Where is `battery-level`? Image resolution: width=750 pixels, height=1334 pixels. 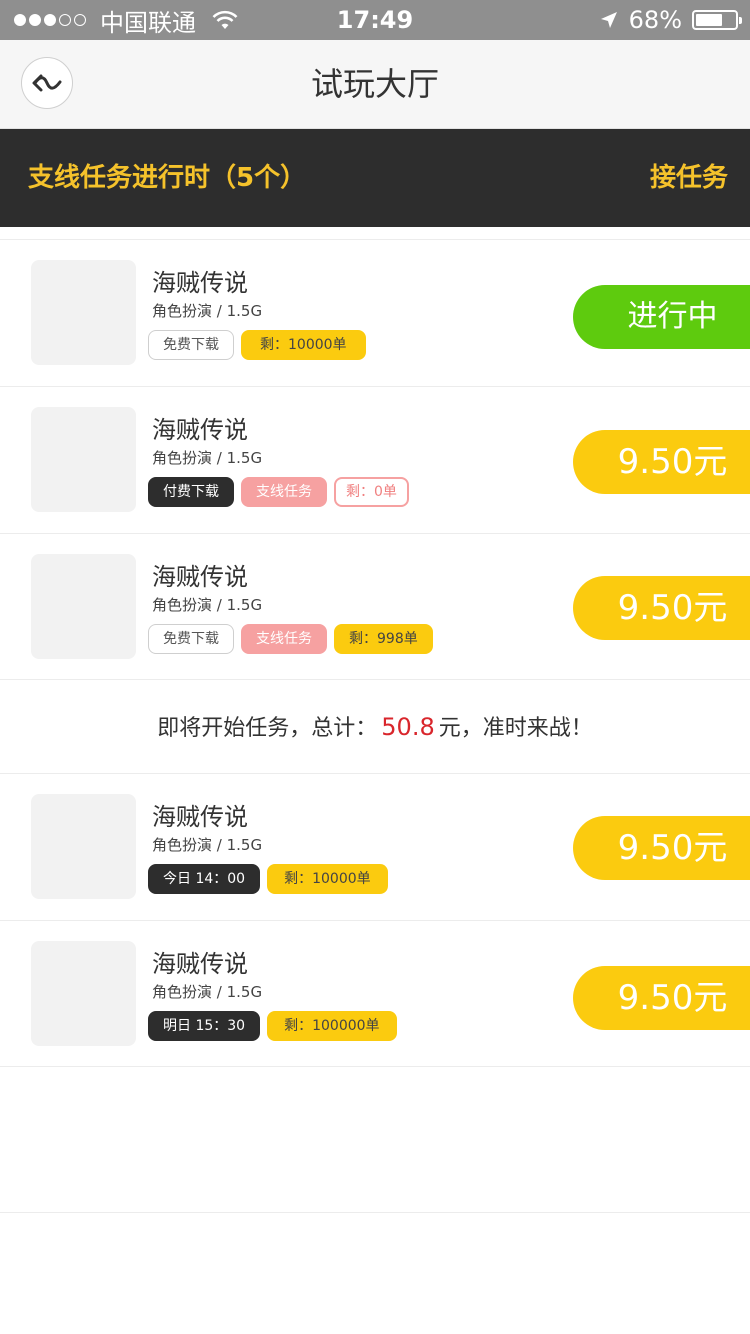 battery-level is located at coordinates (709, 20).